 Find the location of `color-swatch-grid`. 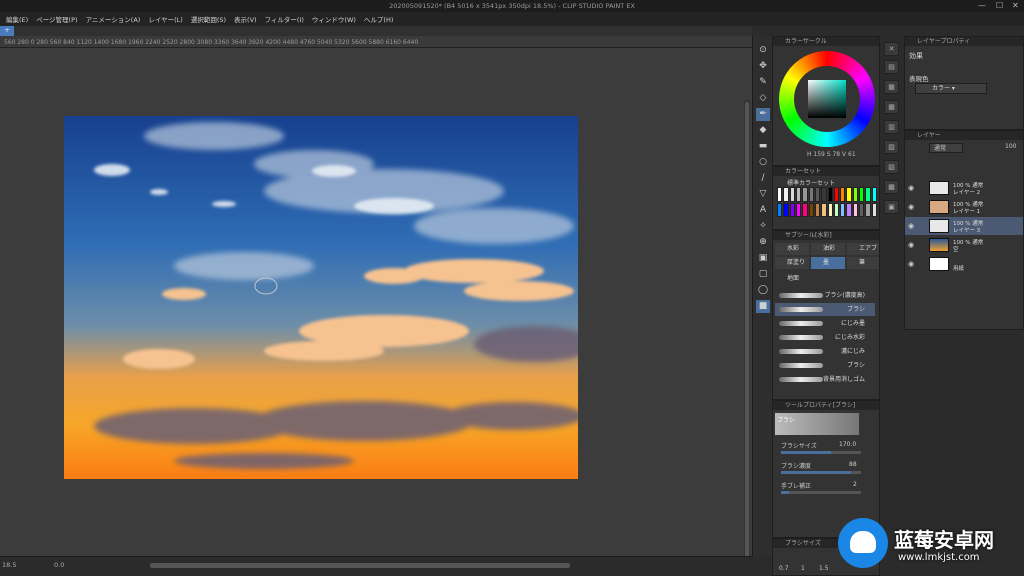

color-swatch-grid is located at coordinates (827, 202).